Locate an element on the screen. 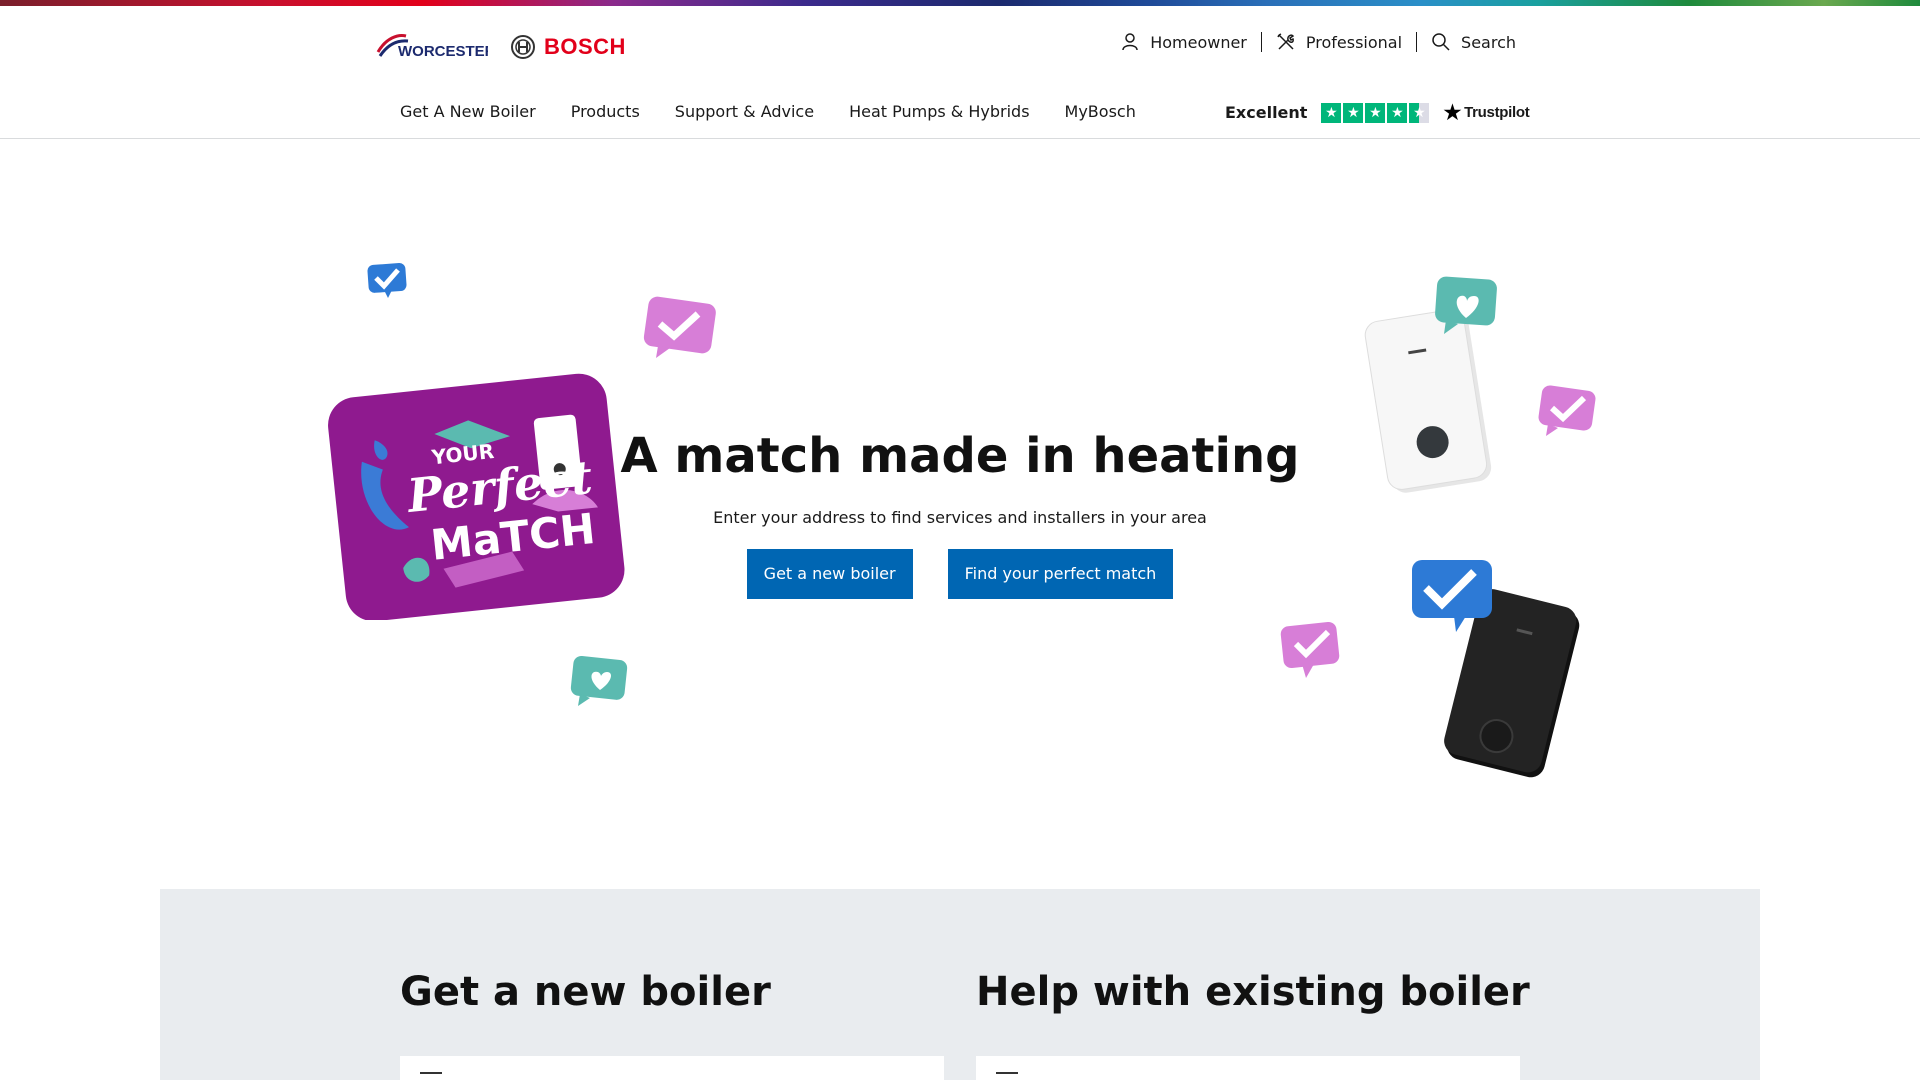 This screenshot has width=1920, height=1080. worcester-logo: WORCESTER is located at coordinates (436, 46).